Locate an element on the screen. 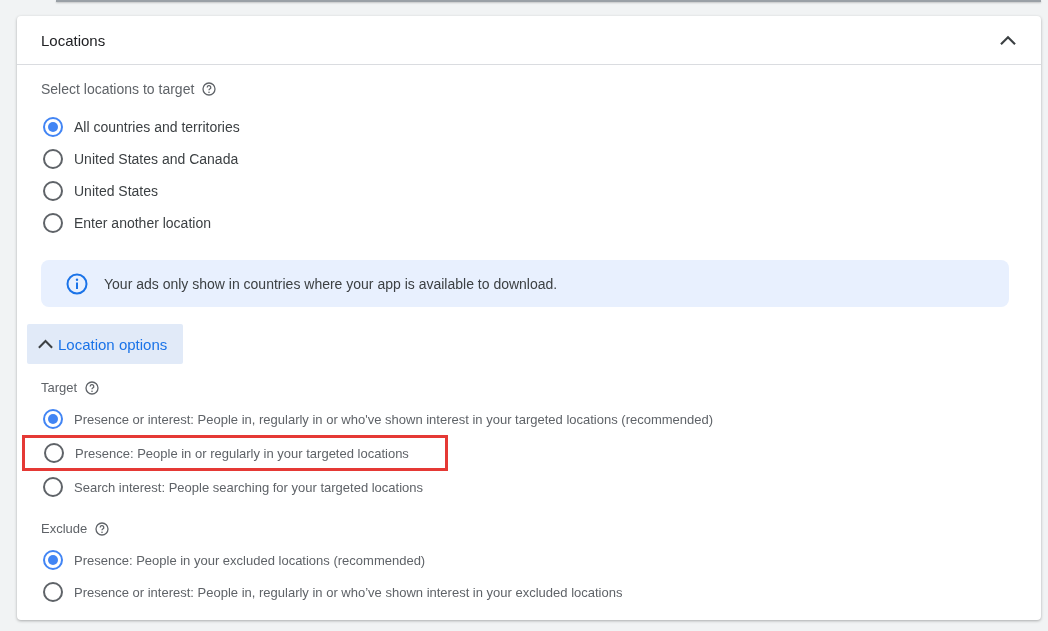 The image size is (1048, 631). option-label: United States and Canada is located at coordinates (156, 159).